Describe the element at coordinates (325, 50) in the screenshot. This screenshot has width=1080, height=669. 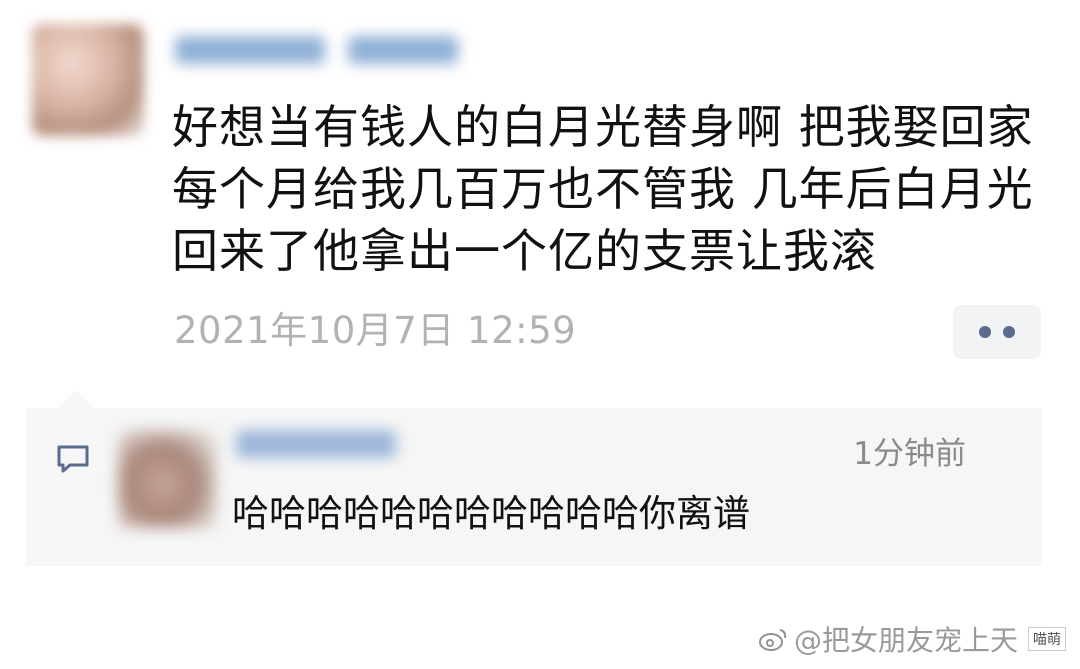
I see `poster-name-blurred` at that location.